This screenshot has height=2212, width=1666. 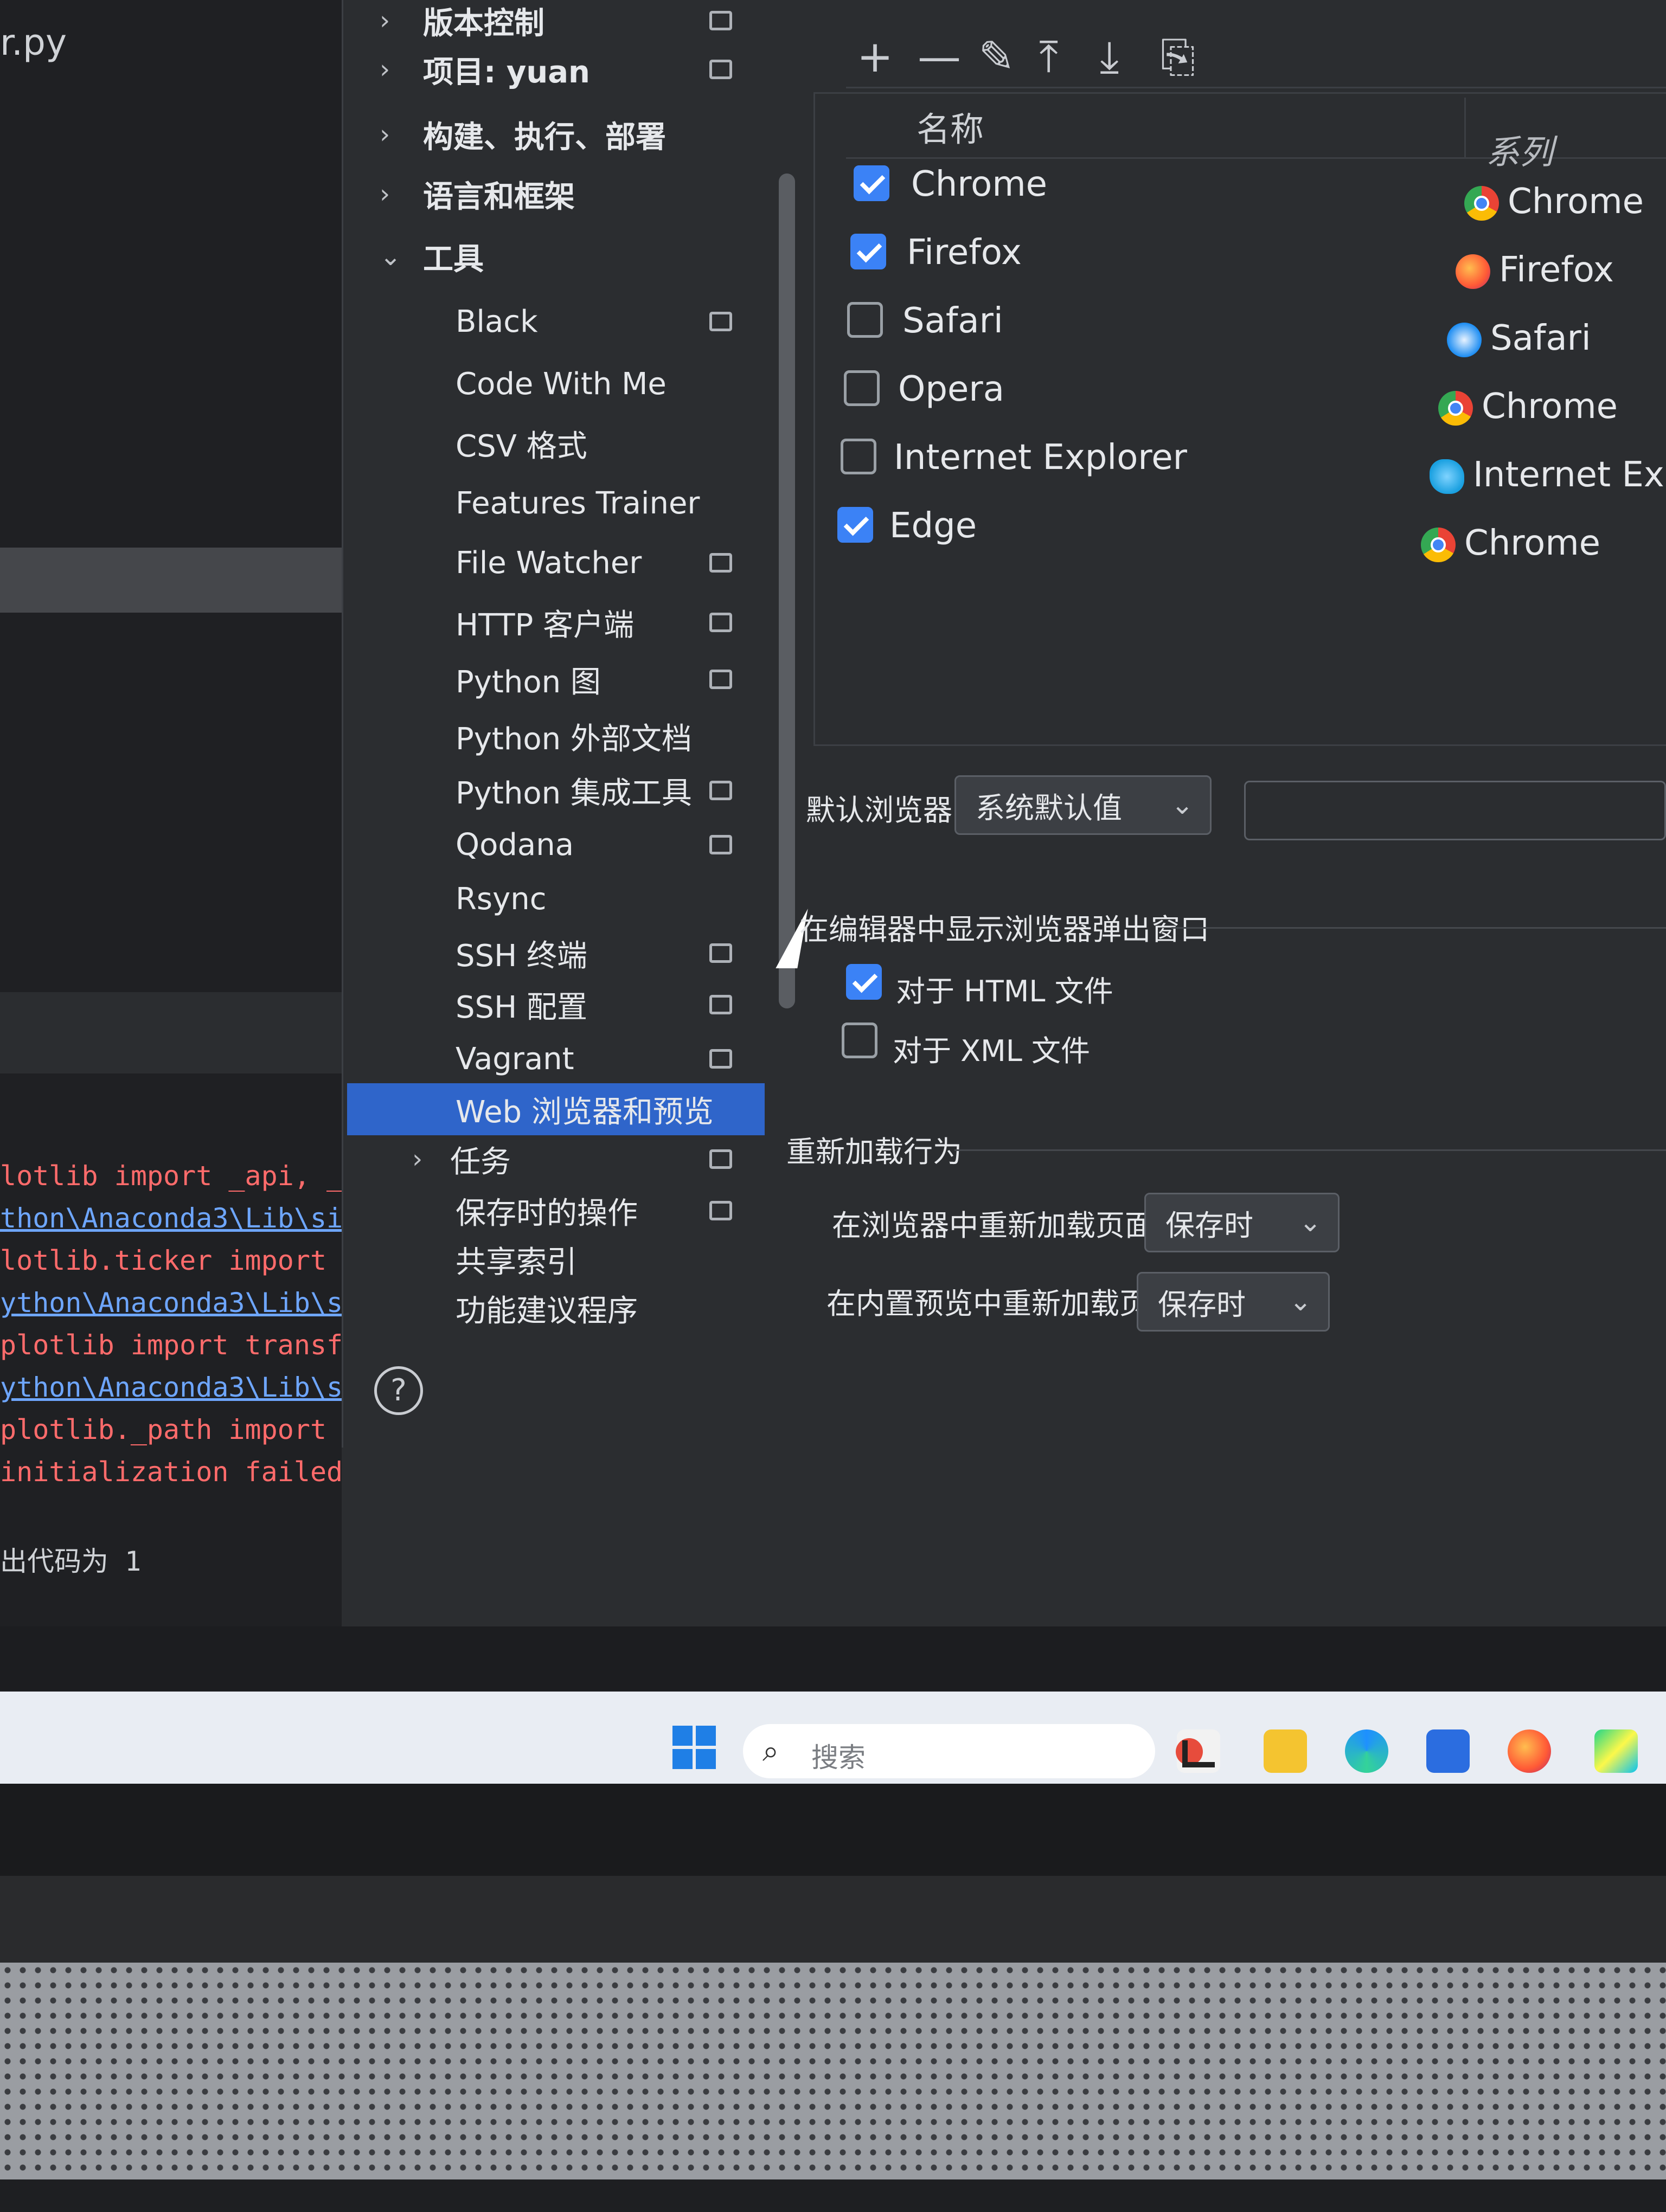 I want to click on xml-popup-checkbox, so click(x=859, y=1040).